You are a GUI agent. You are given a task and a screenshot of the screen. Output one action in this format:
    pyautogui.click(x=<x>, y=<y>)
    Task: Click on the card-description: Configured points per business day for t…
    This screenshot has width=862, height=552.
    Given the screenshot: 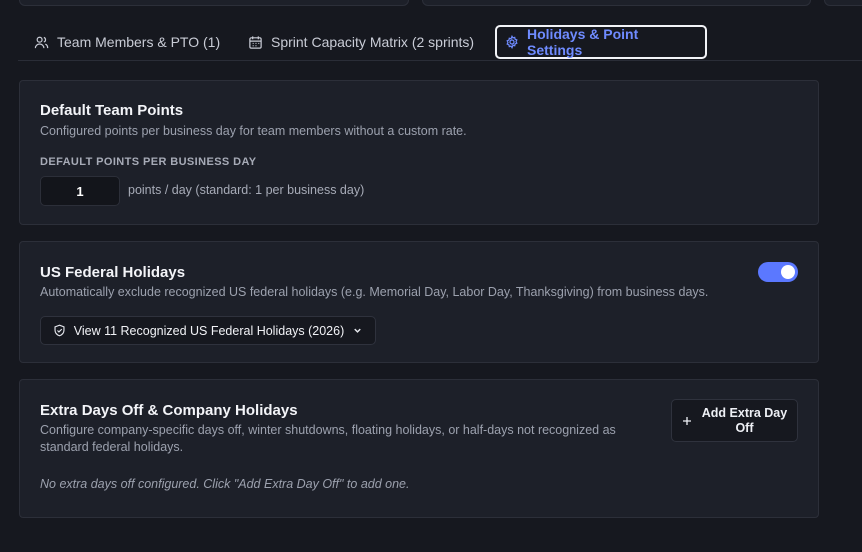 What is the action you would take?
    pyautogui.click(x=253, y=131)
    